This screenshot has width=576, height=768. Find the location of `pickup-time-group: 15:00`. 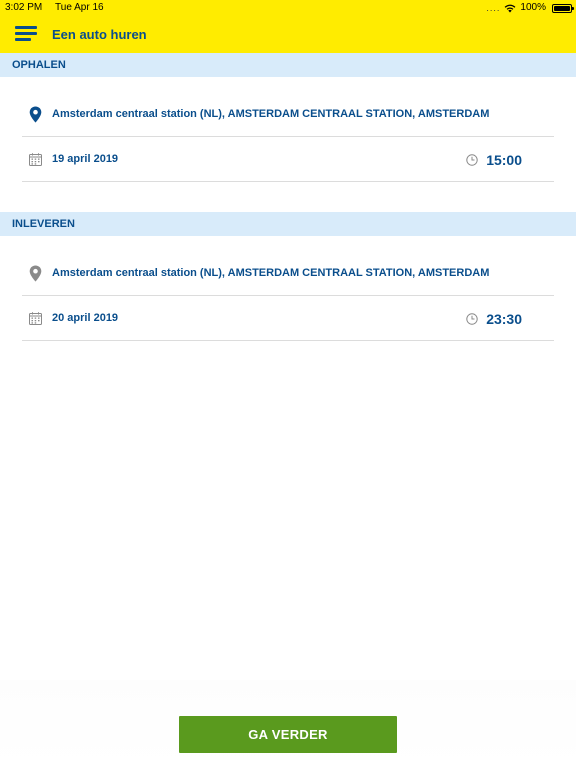

pickup-time-group: 15:00 is located at coordinates (494, 159).